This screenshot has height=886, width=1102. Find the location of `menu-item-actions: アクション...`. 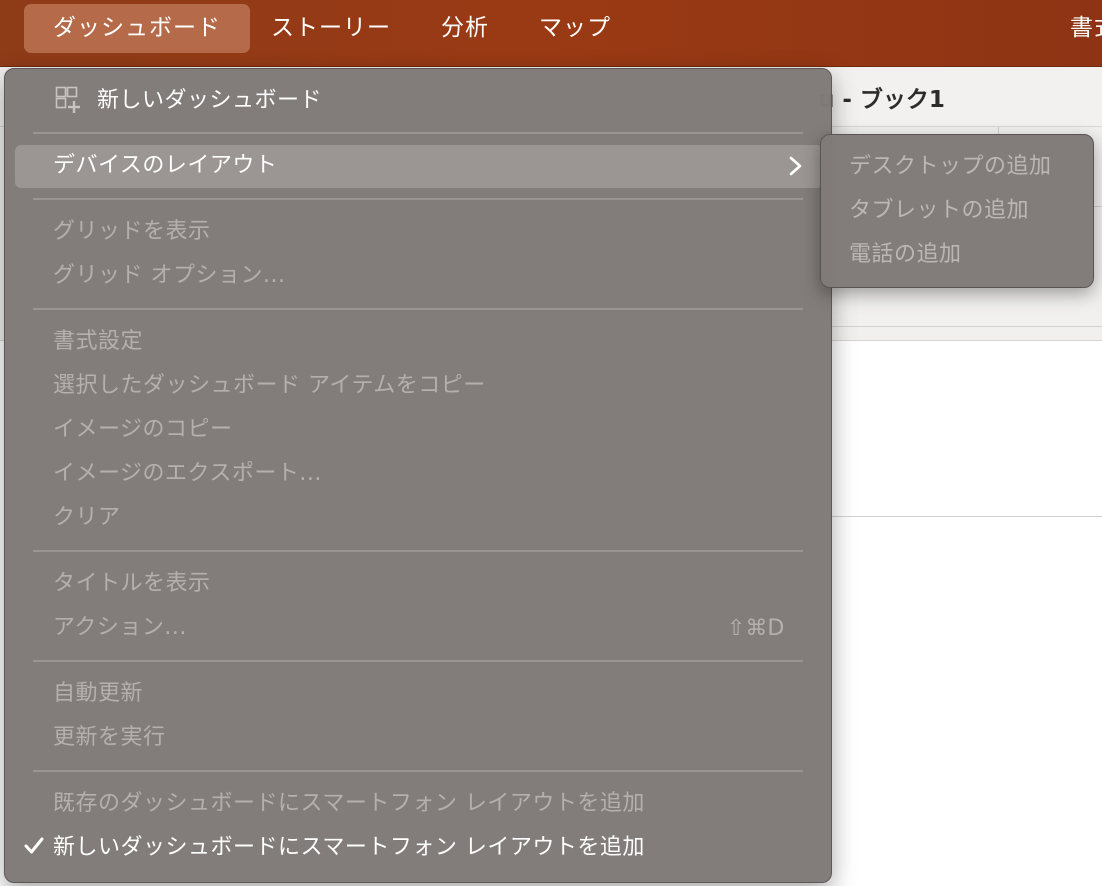

menu-item-actions: アクション... is located at coordinates (120, 628).